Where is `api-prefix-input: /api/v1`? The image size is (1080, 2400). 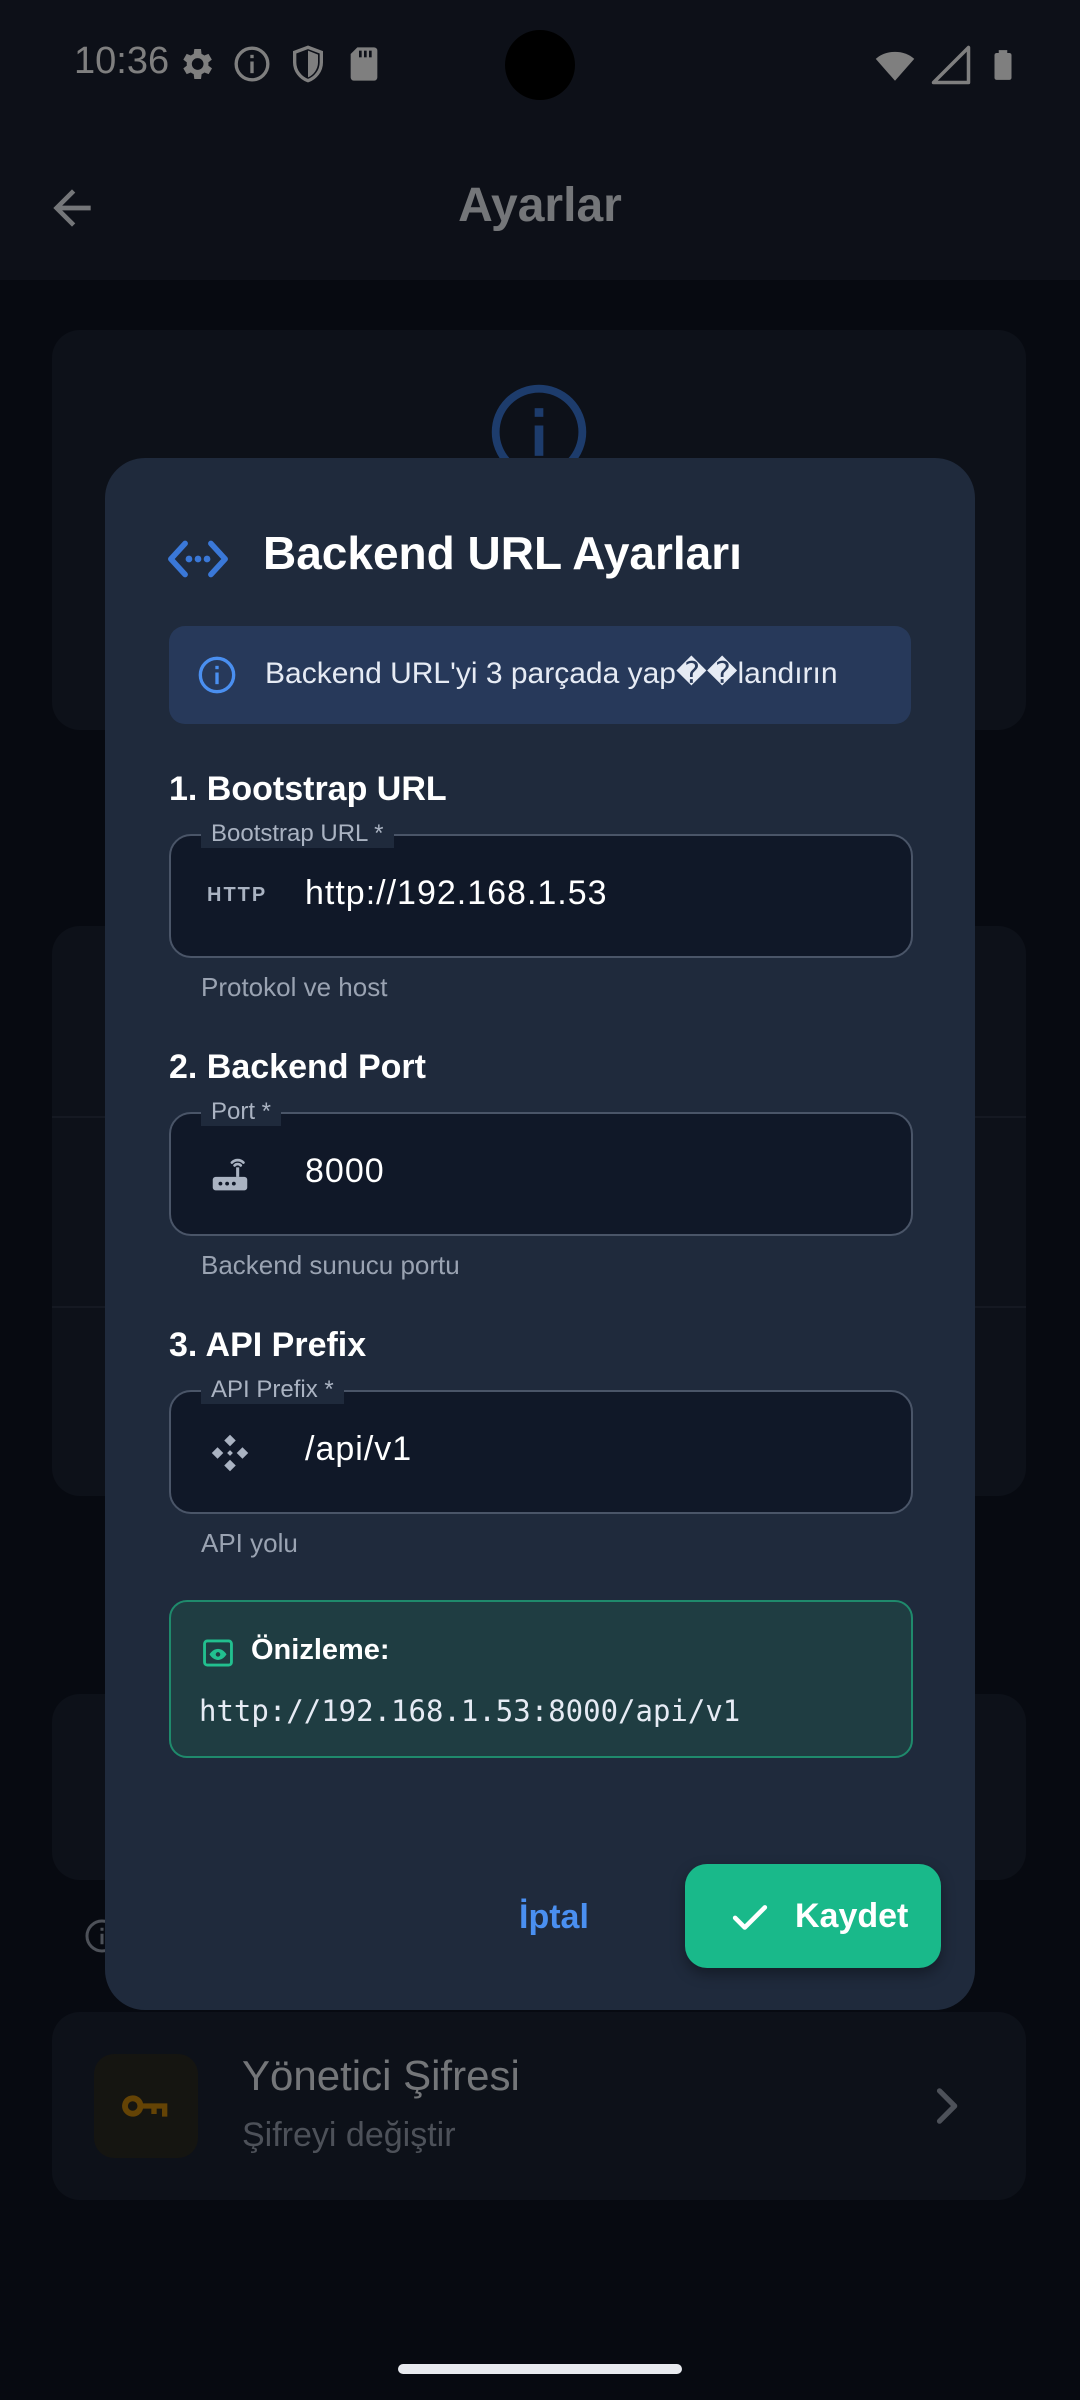
api-prefix-input: /api/v1 is located at coordinates (358, 1449).